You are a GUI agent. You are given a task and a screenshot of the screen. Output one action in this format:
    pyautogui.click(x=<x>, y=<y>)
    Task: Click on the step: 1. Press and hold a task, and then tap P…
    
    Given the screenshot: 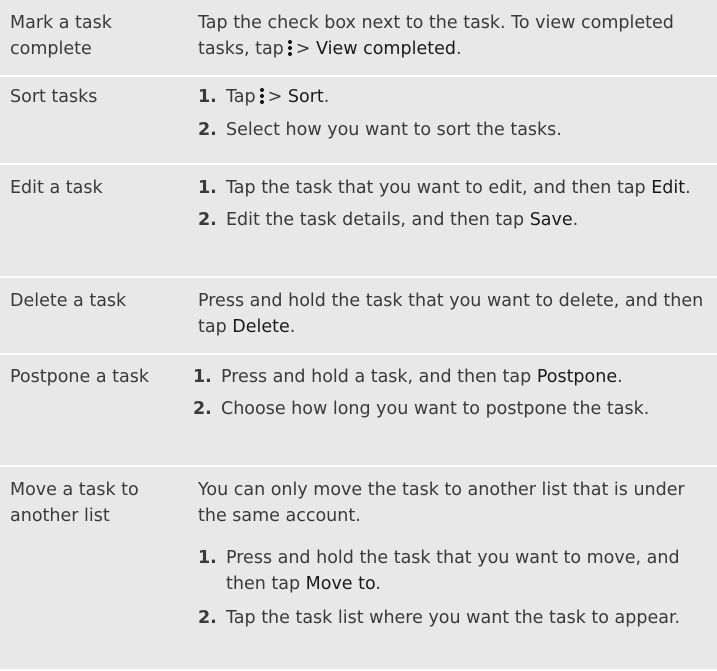 What is the action you would take?
    pyautogui.click(x=450, y=377)
    